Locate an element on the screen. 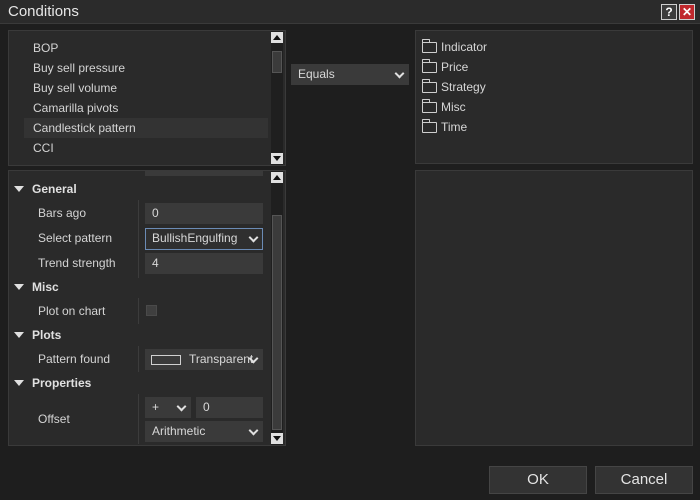  offset-label: Offset is located at coordinates (54, 419).